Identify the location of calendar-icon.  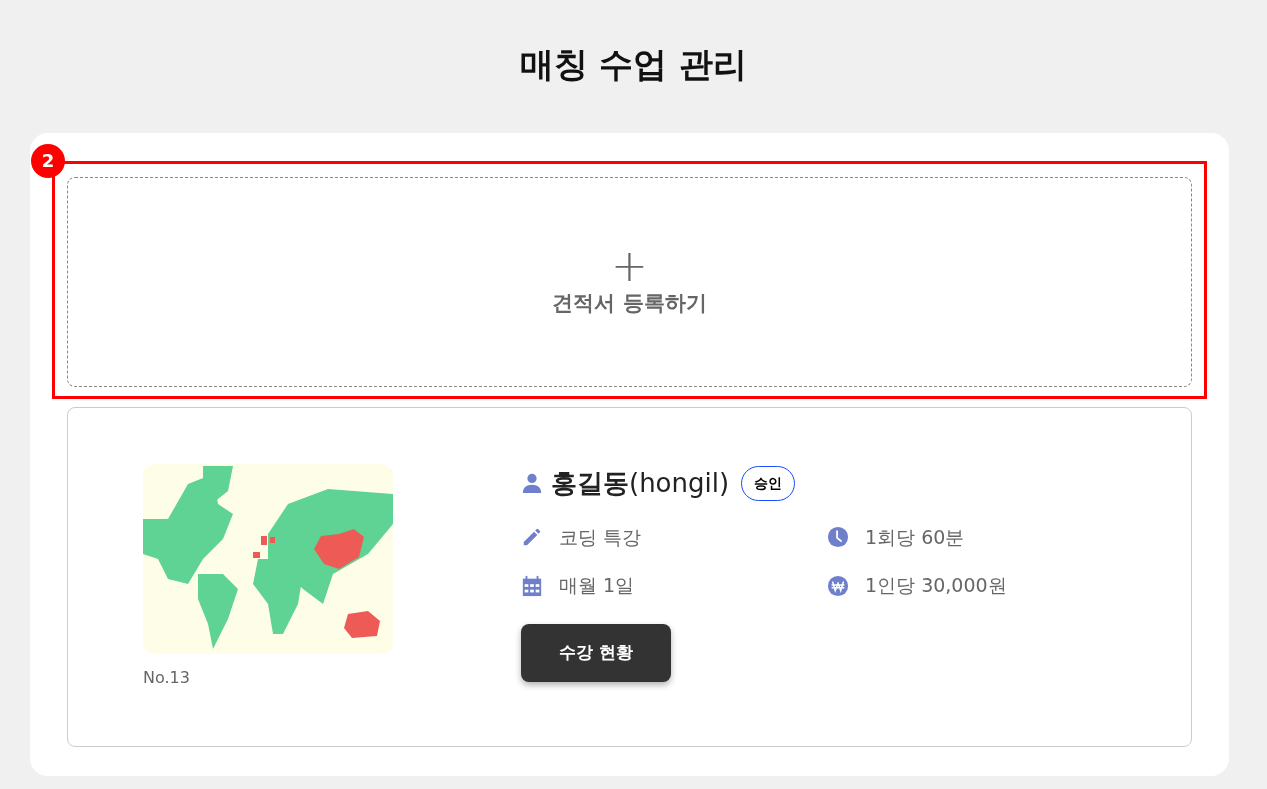
(532, 585).